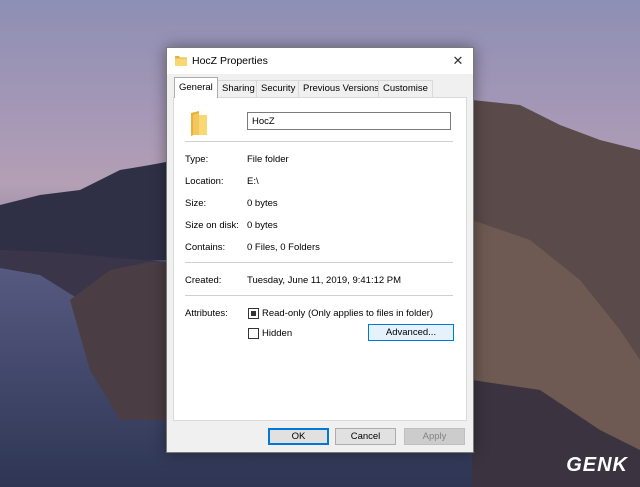 The height and width of the screenshot is (487, 640). What do you see at coordinates (268, 159) in the screenshot?
I see `type-value: File folder` at bounding box center [268, 159].